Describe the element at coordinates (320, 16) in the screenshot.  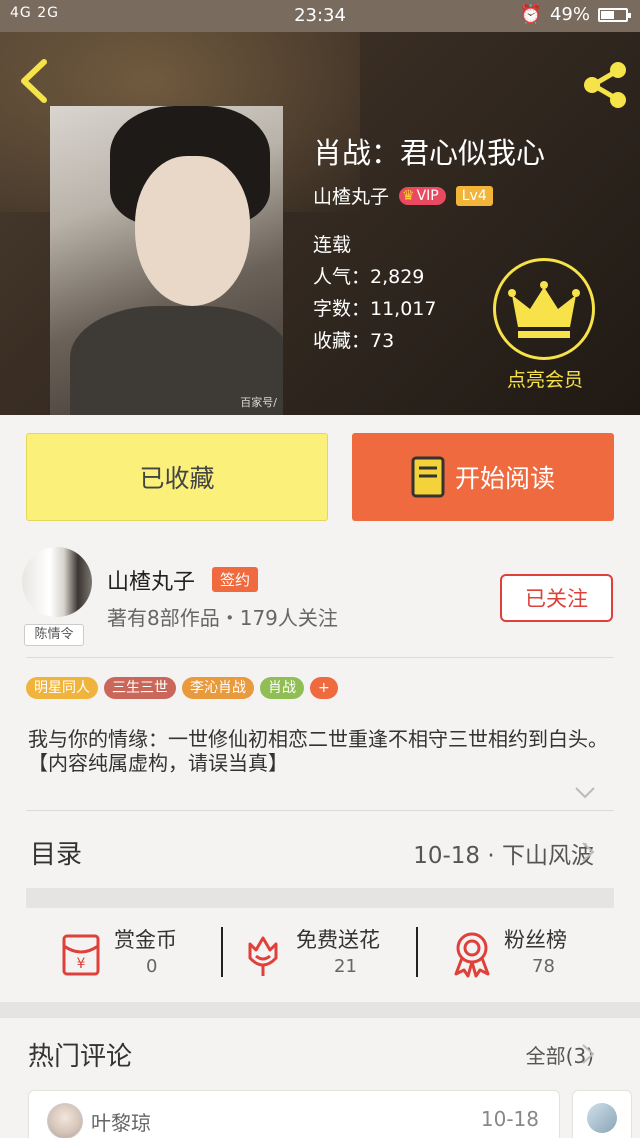
I see `status-bar: 4G 2G 23:34 ⏰ 49%` at that location.